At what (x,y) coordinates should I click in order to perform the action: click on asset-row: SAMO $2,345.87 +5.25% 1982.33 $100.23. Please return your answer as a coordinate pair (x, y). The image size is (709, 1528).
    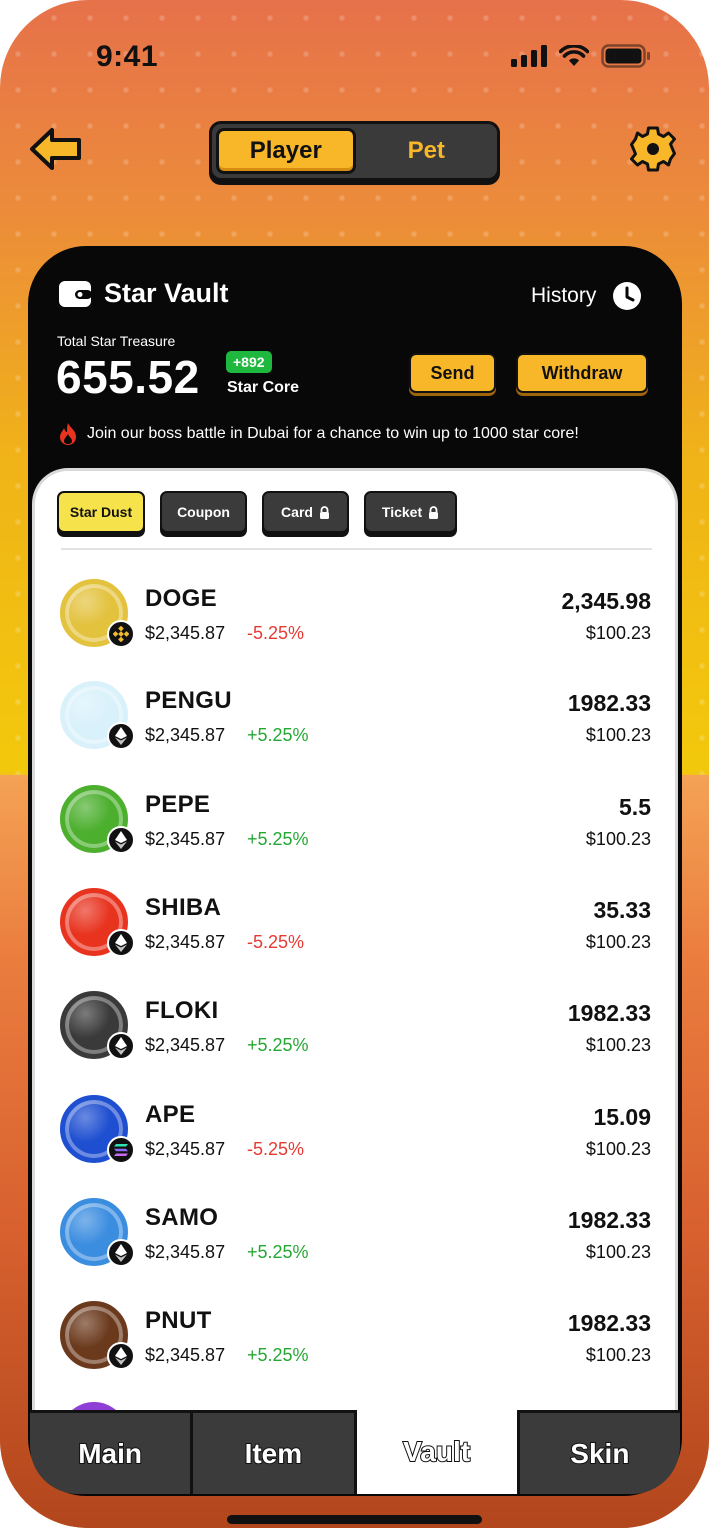
    Looking at the image, I should click on (355, 1235).